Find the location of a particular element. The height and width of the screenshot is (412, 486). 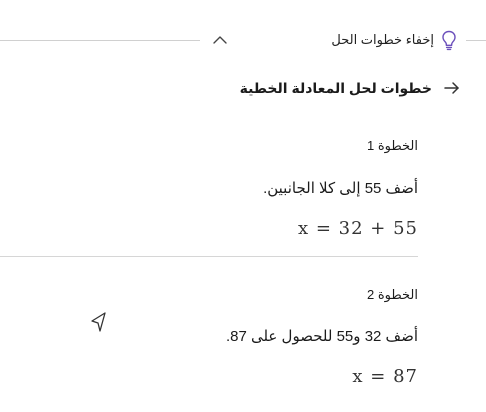

hide-steps-toggle: إخفاء خطوات الحل is located at coordinates (394, 40).